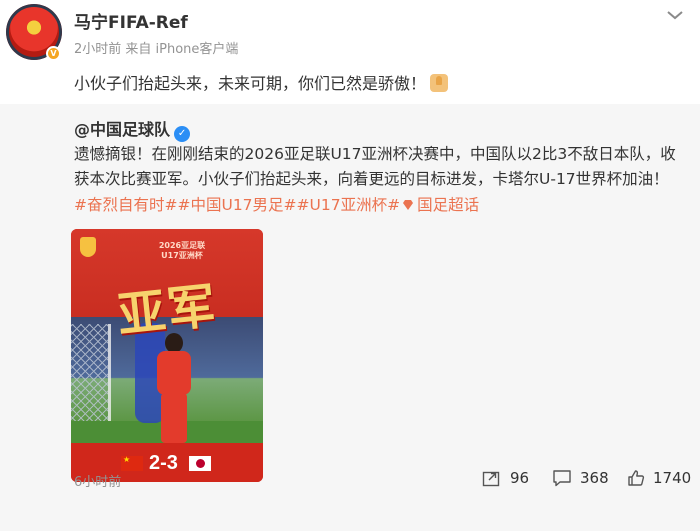  Describe the element at coordinates (132, 463) in the screenshot. I see `china-flag-icon` at that location.